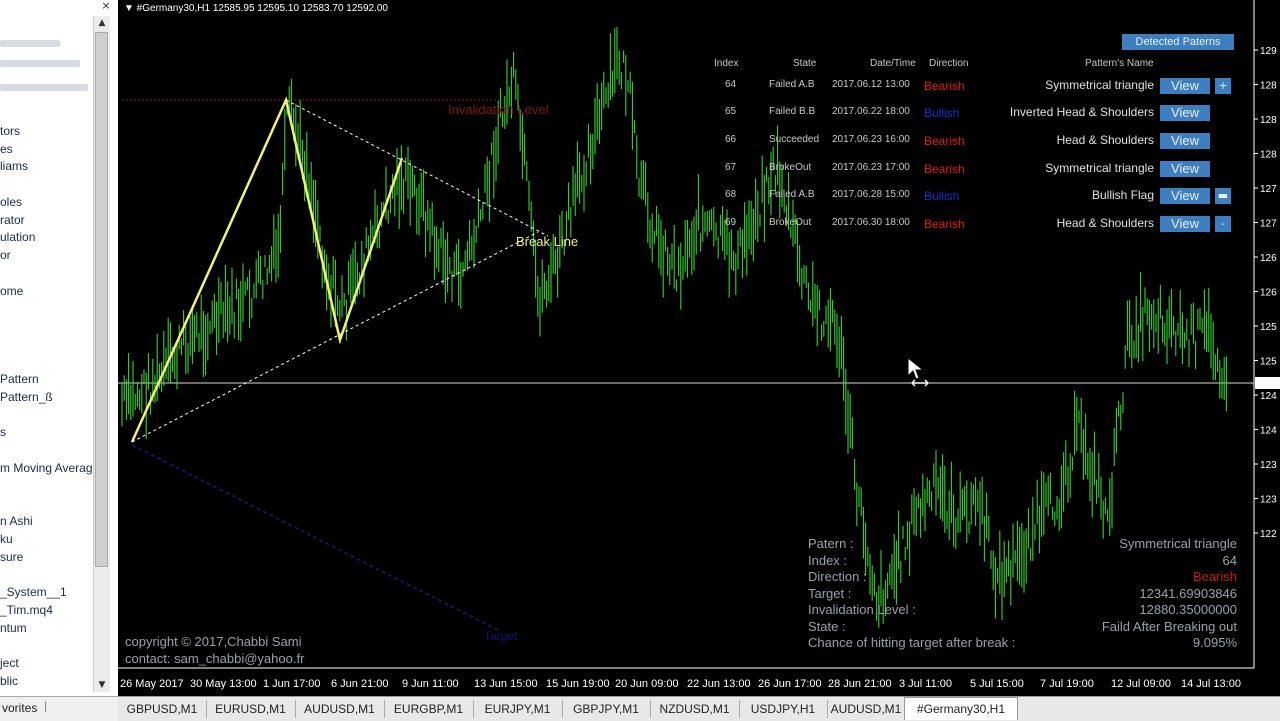  I want to click on x-tick-label: 5 Jul 15:00, so click(997, 684).